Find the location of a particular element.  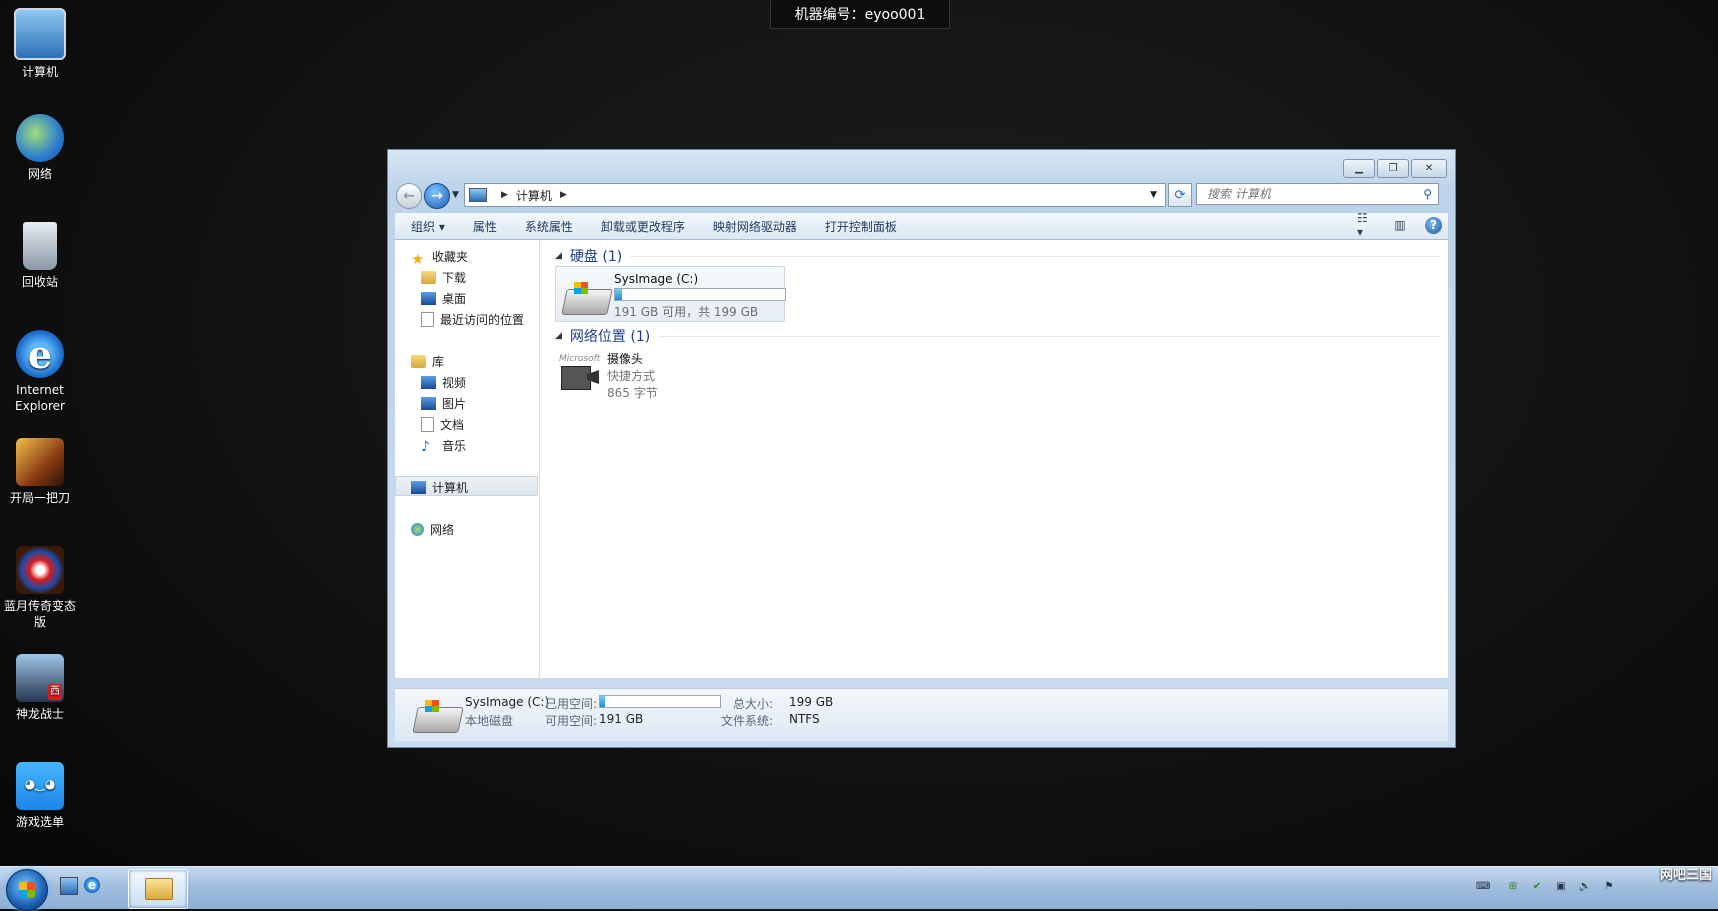

group-header-network-locations: ◢ 网络位置 (1) is located at coordinates (997, 336).